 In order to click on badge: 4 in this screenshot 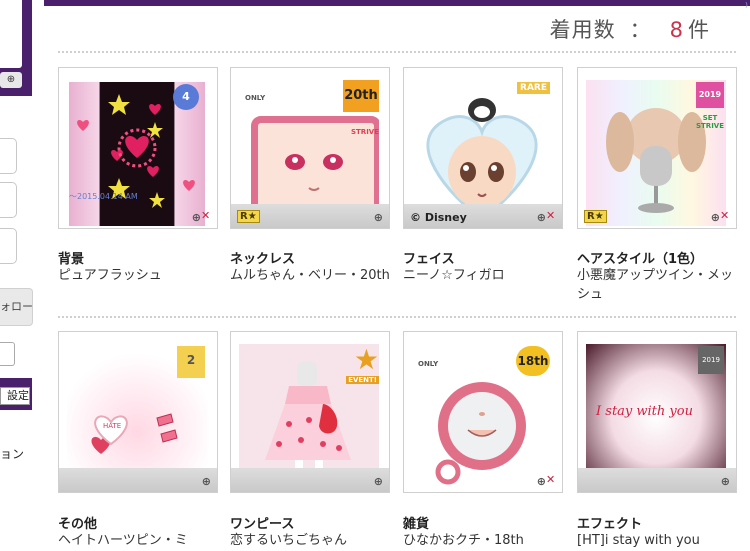, I will do `click(186, 97)`.